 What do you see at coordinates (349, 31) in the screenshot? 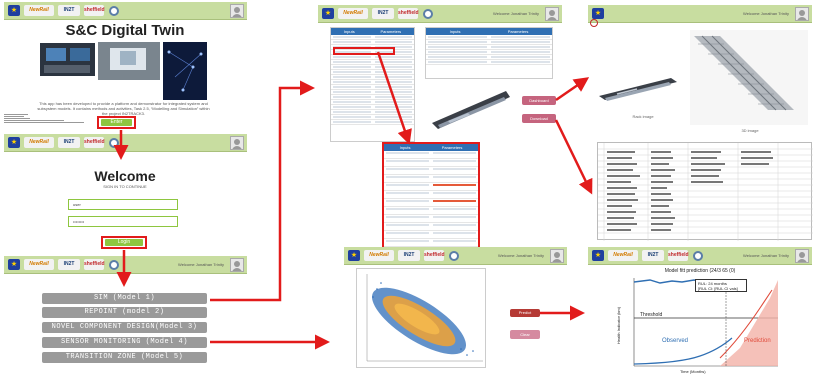
I see `inputs-header: Inputs` at bounding box center [349, 31].